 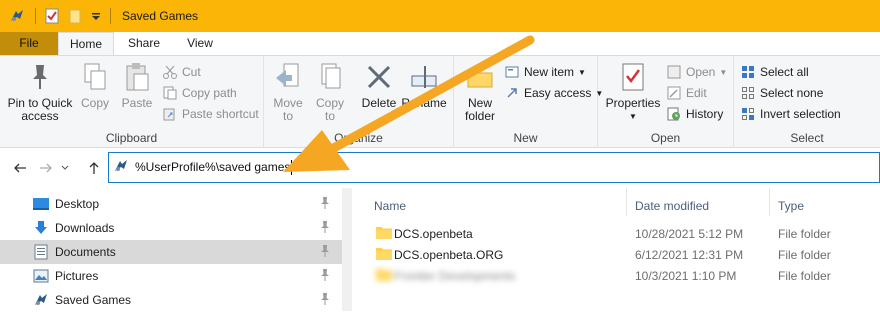 I want to click on nav-item-label: Desktop, so click(x=77, y=204).